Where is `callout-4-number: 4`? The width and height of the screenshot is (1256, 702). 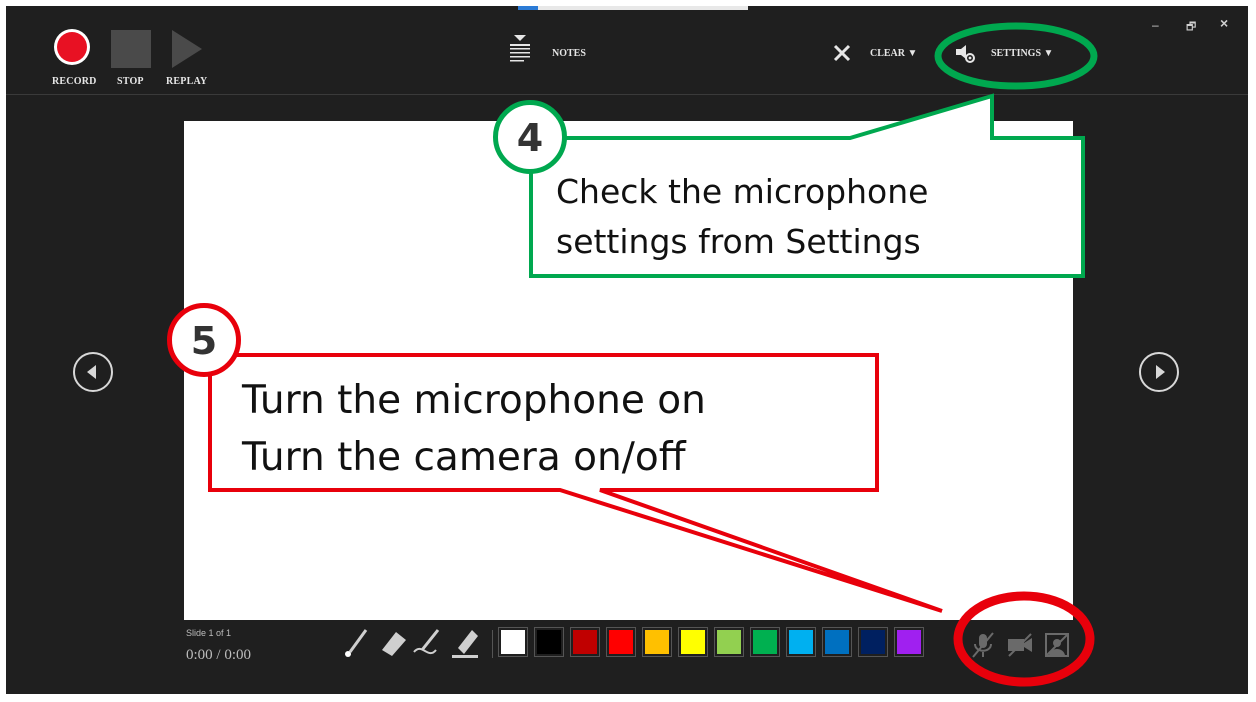
callout-4-number: 4 is located at coordinates (530, 137).